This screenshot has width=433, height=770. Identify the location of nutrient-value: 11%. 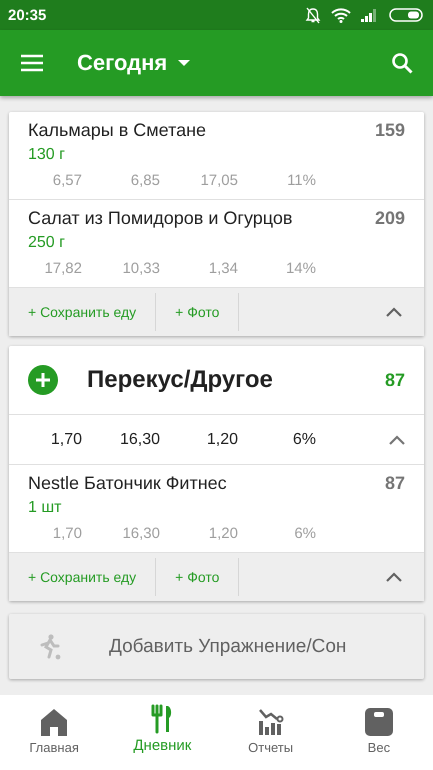
(301, 180).